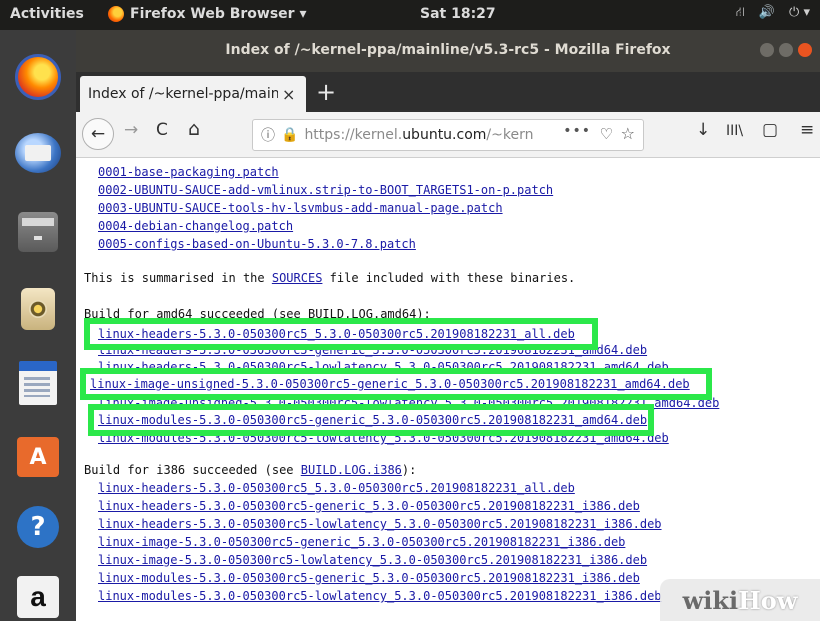  Describe the element at coordinates (47, 14) in the screenshot. I see `activities-button: Activities` at that location.